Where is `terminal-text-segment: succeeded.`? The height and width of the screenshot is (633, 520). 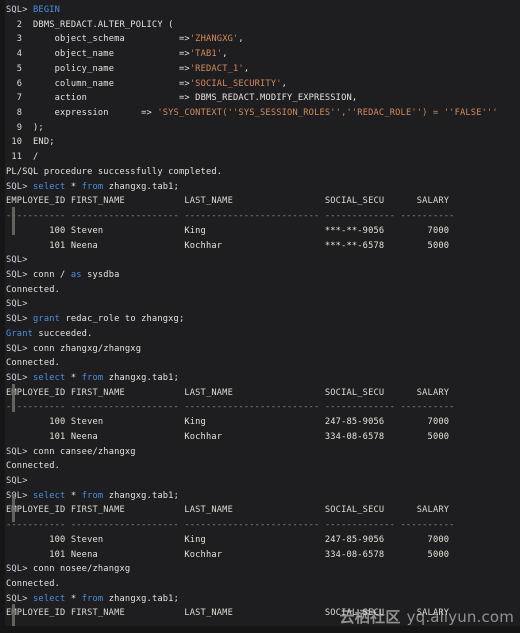 terminal-text-segment: succeeded. is located at coordinates (63, 333).